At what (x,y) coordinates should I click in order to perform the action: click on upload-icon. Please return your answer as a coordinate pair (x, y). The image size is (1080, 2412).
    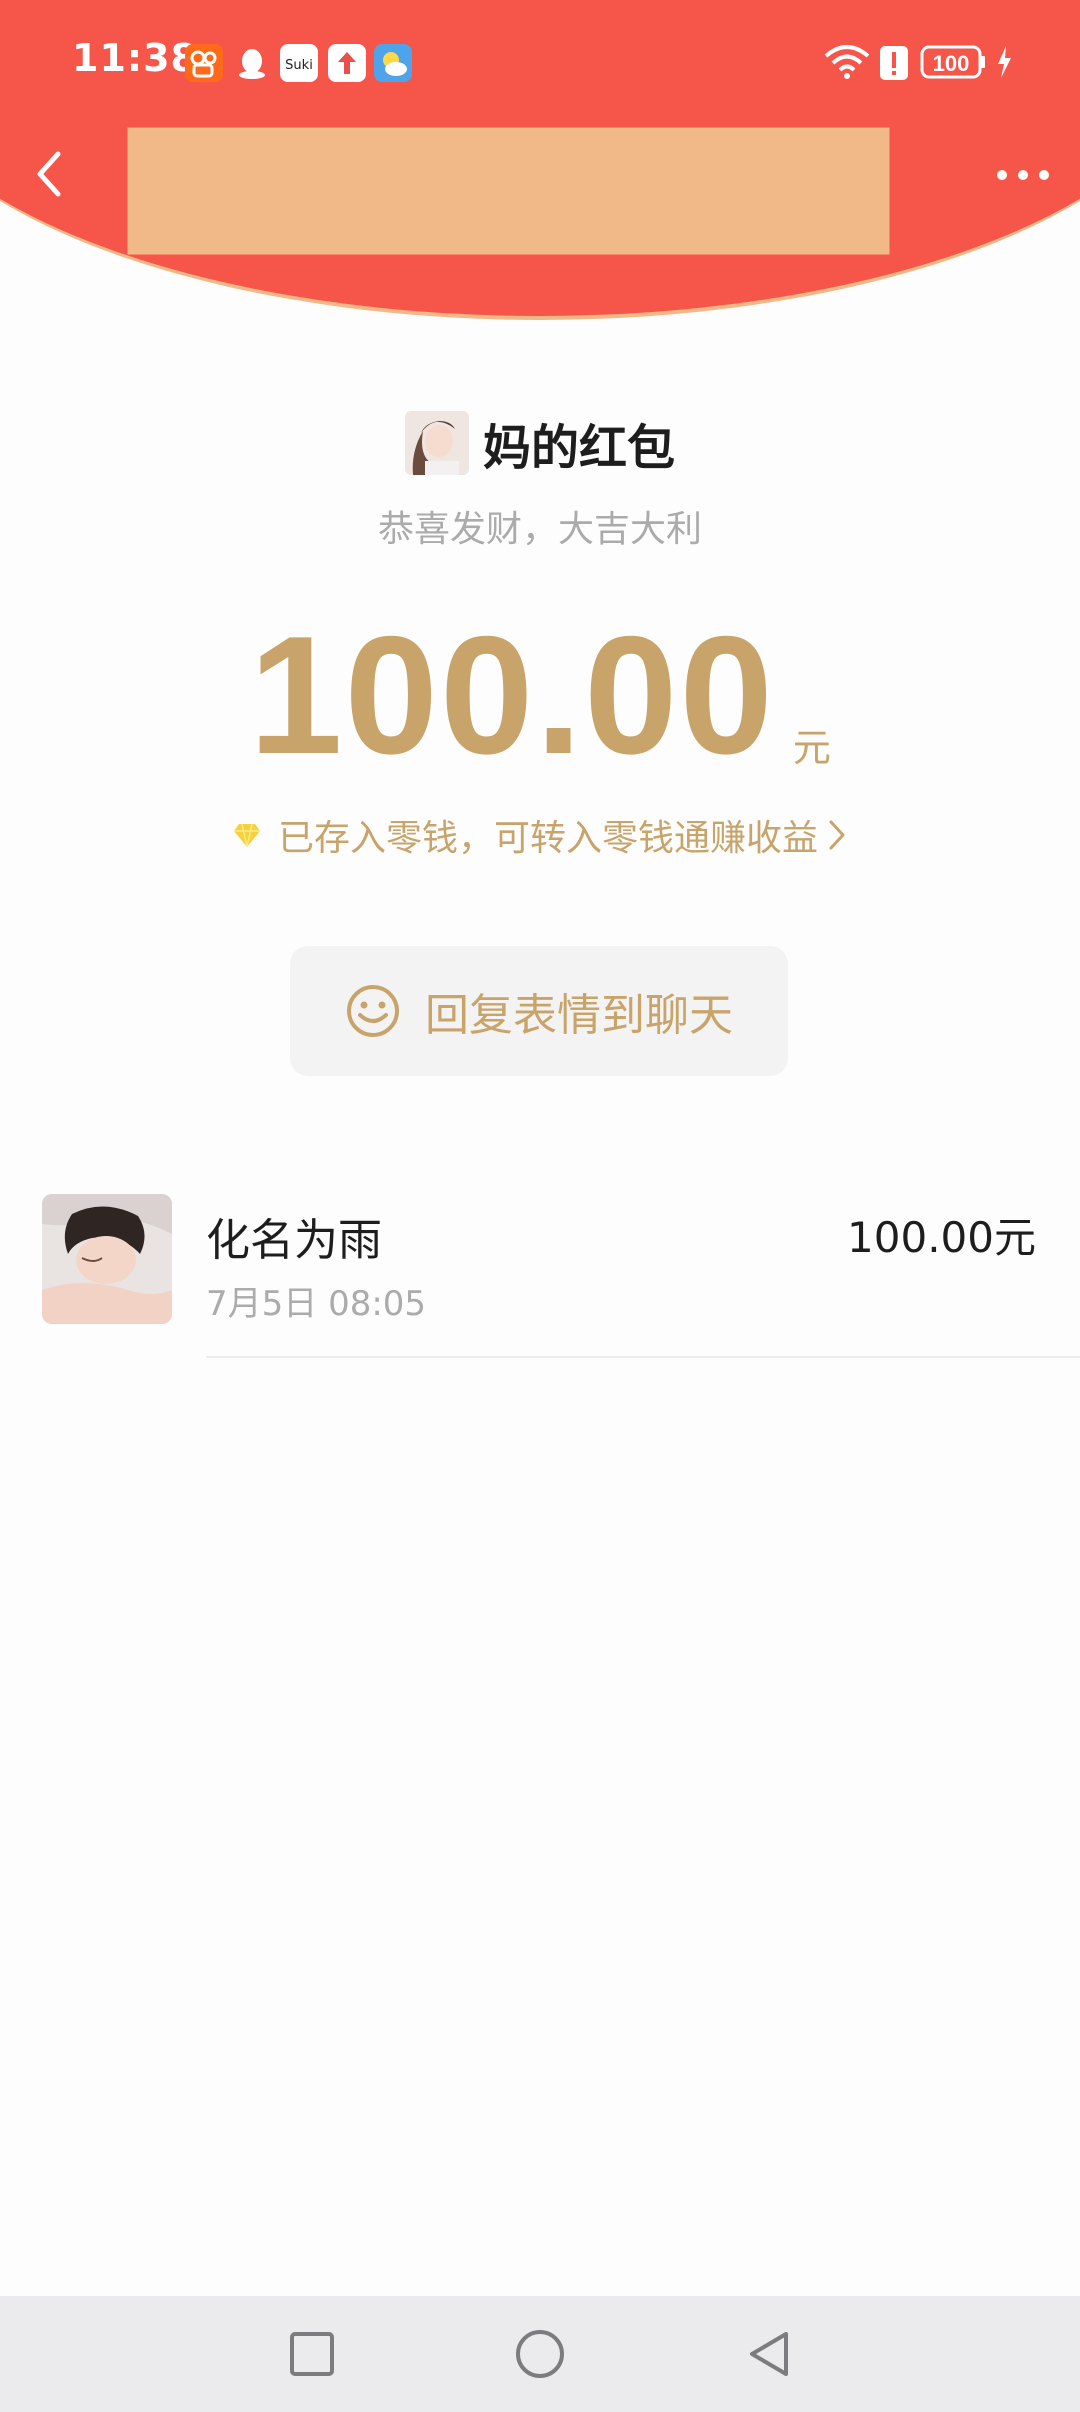
    Looking at the image, I should click on (347, 63).